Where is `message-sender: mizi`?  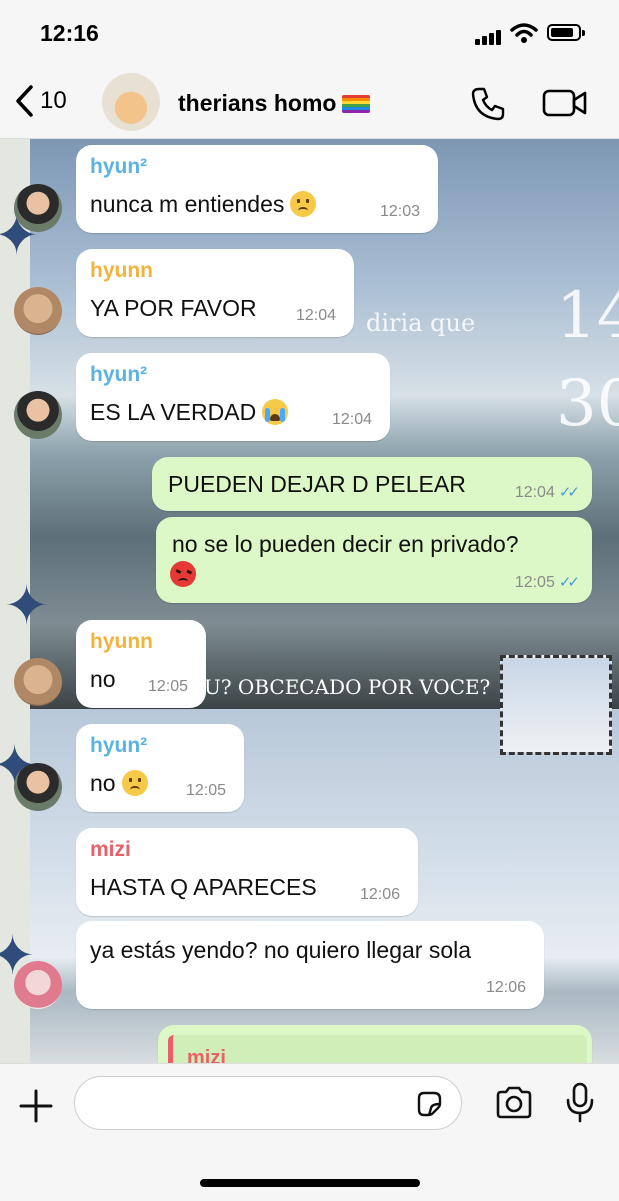
message-sender: mizi is located at coordinates (110, 849).